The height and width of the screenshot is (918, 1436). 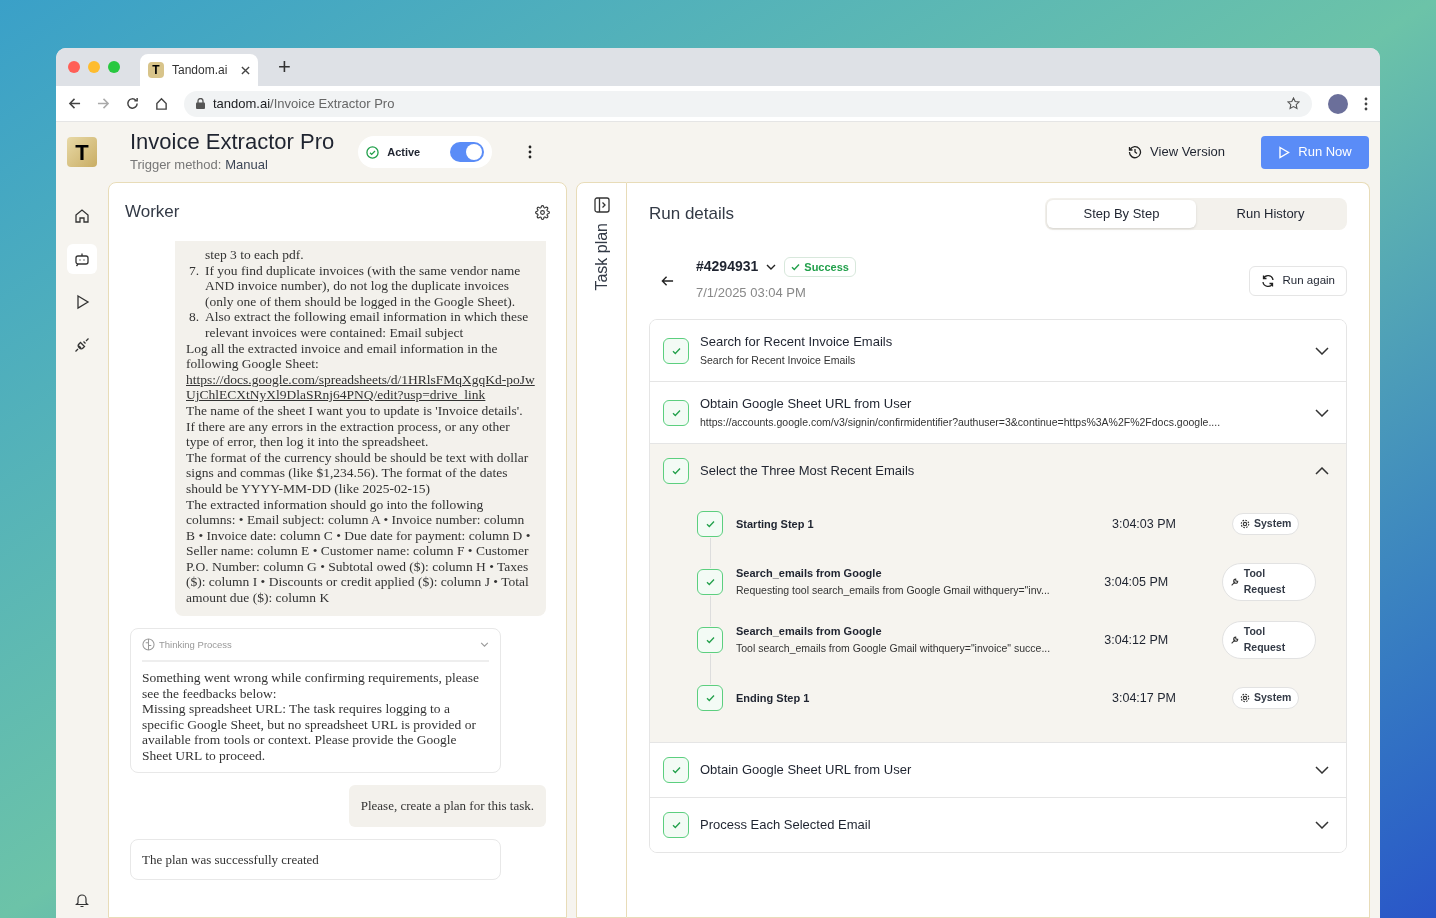 I want to click on bell-icon, so click(x=82, y=900).